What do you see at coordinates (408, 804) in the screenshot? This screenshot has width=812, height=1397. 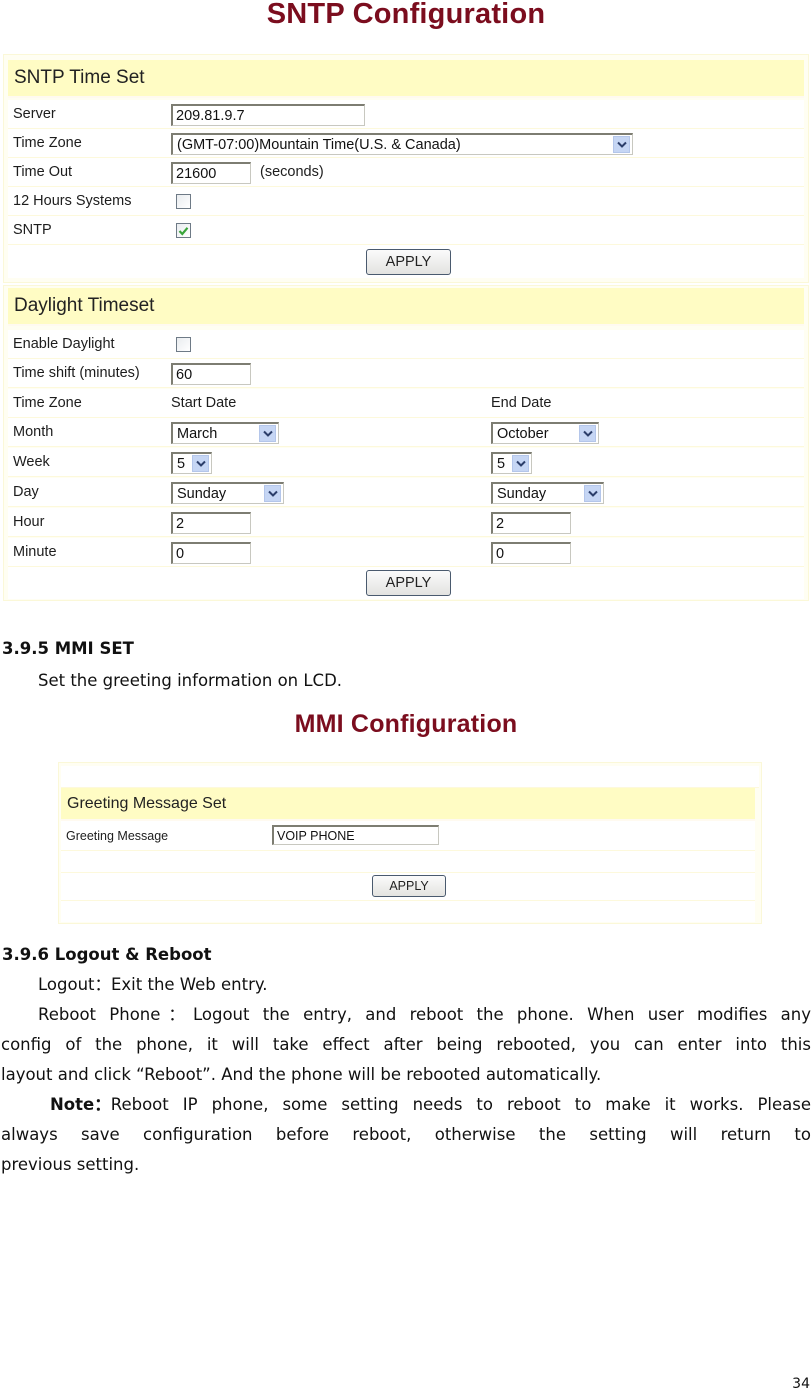 I see `section-heading: Greeting Message Set` at bounding box center [408, 804].